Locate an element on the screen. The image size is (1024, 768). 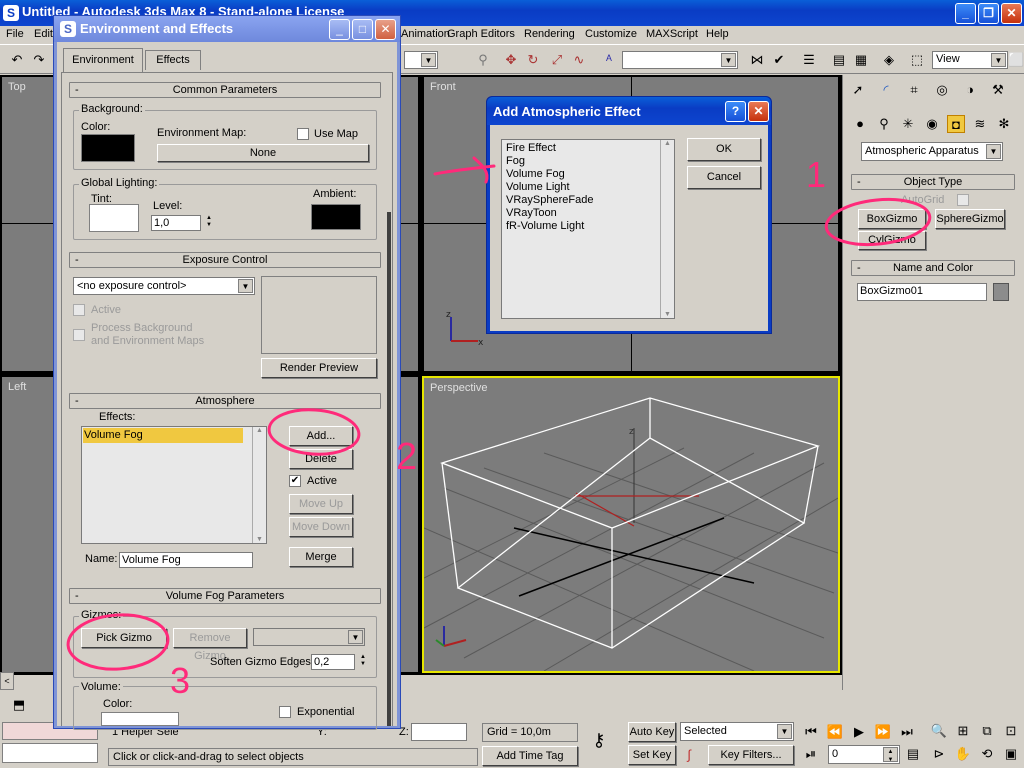
helper-category-dropdown: Atmospheric Apparatus ▼ is located at coordinates (932, 151).